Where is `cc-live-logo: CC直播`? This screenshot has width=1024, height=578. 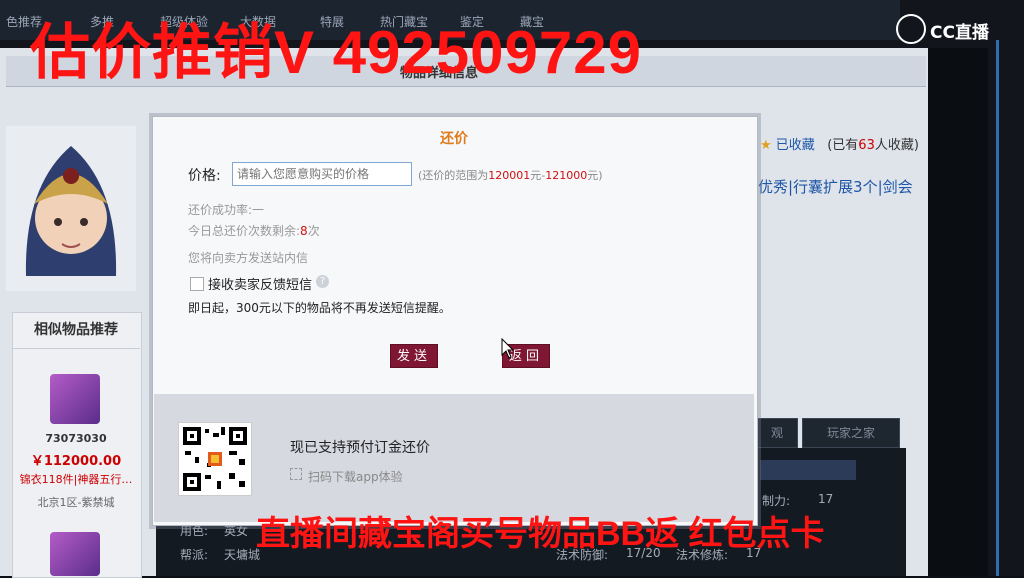
cc-live-logo: CC直播 is located at coordinates (957, 31).